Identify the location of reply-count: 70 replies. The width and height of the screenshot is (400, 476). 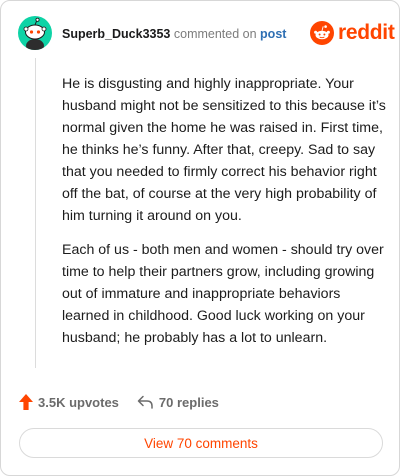
(188, 402).